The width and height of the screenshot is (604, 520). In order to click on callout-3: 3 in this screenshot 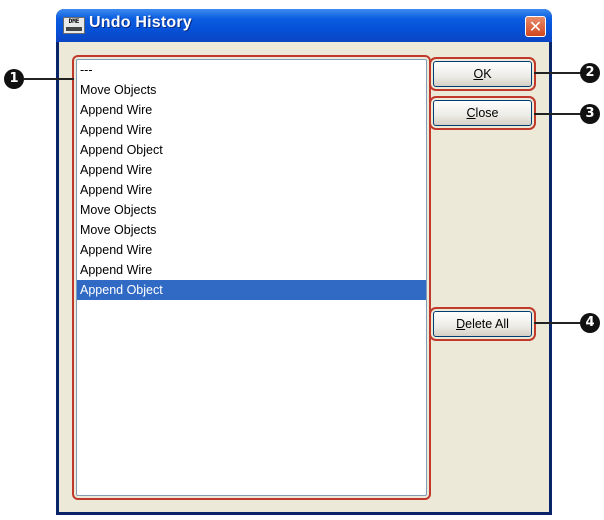, I will do `click(590, 114)`.